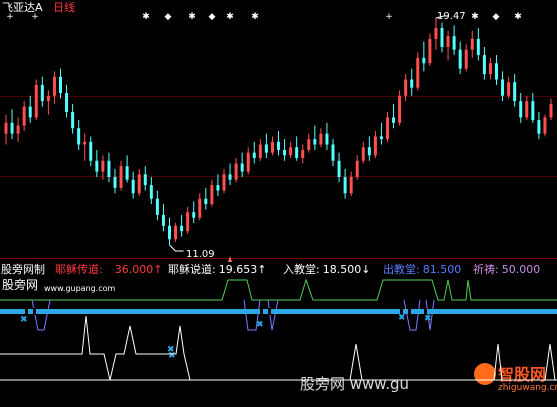 The width and height of the screenshot is (557, 407). I want to click on triangle-marker, so click(230, 259).